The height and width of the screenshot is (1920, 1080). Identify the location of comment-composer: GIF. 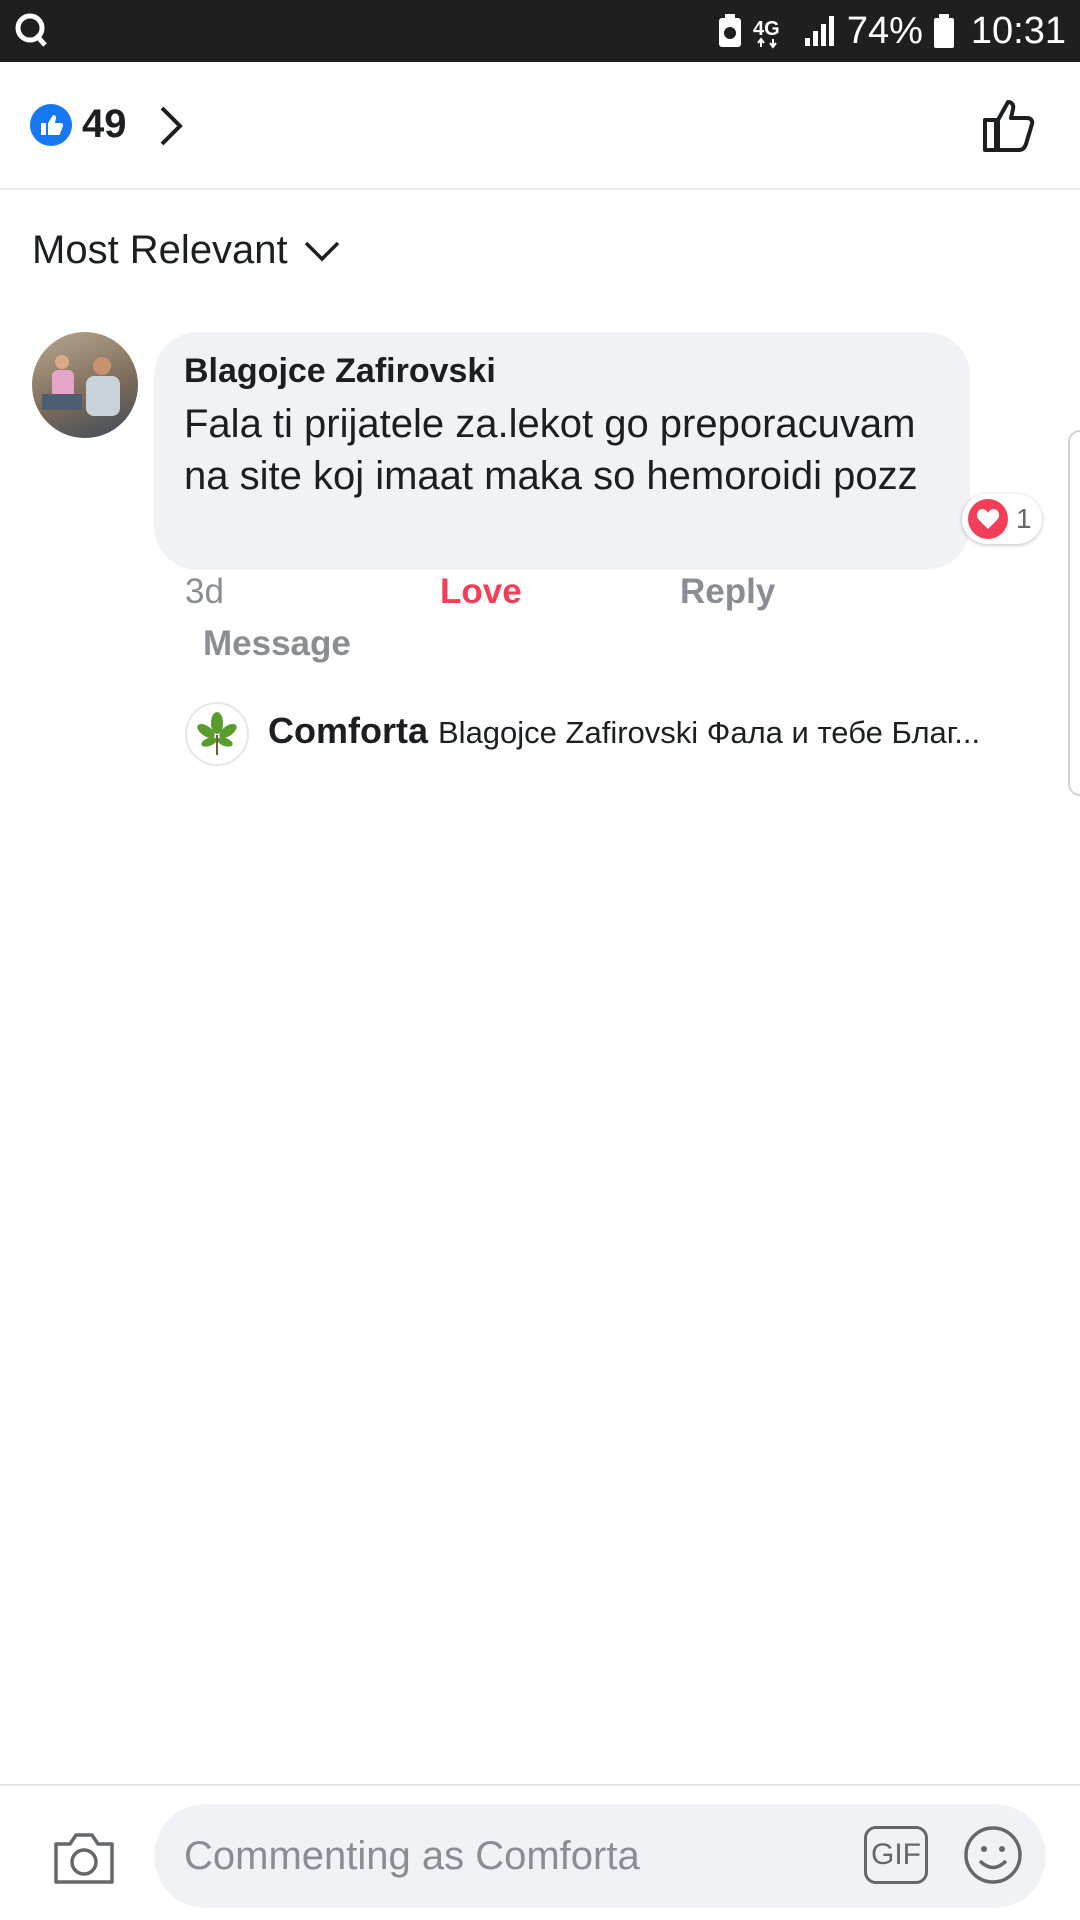
(540, 1852).